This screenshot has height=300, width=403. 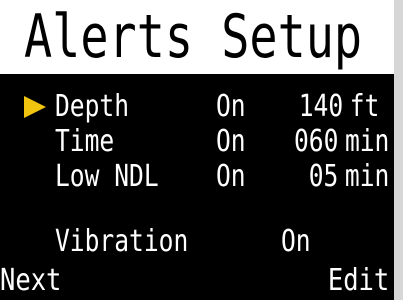 What do you see at coordinates (201, 177) in the screenshot?
I see `alert-row-low-ndl: Low NDL On 05 min` at bounding box center [201, 177].